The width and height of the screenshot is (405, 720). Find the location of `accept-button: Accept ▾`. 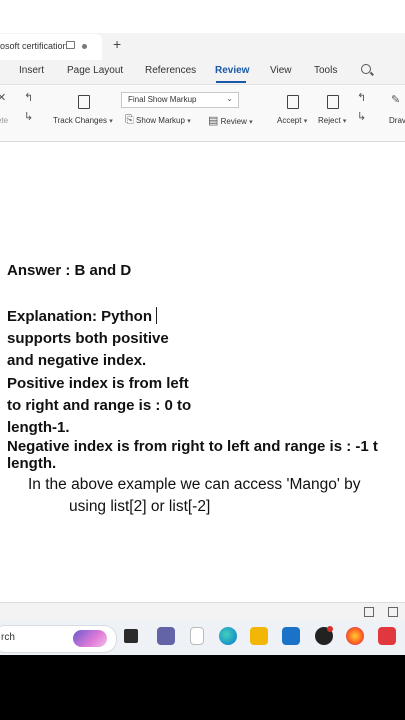

accept-button: Accept ▾ is located at coordinates (292, 120).